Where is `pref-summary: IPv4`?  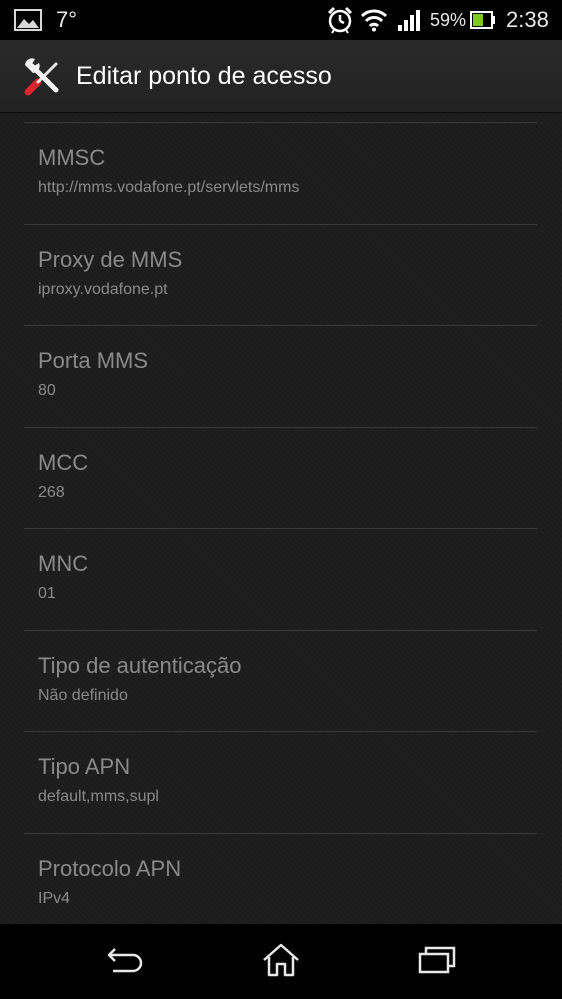
pref-summary: IPv4 is located at coordinates (54, 898).